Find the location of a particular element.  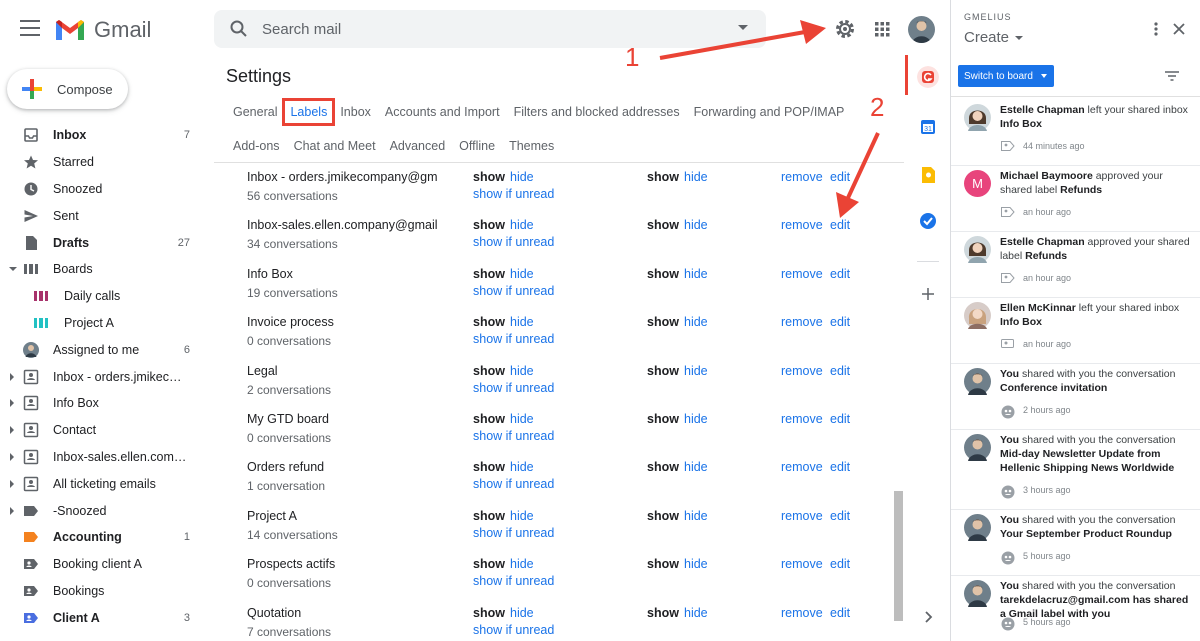

add-app-icon is located at coordinates (928, 294).